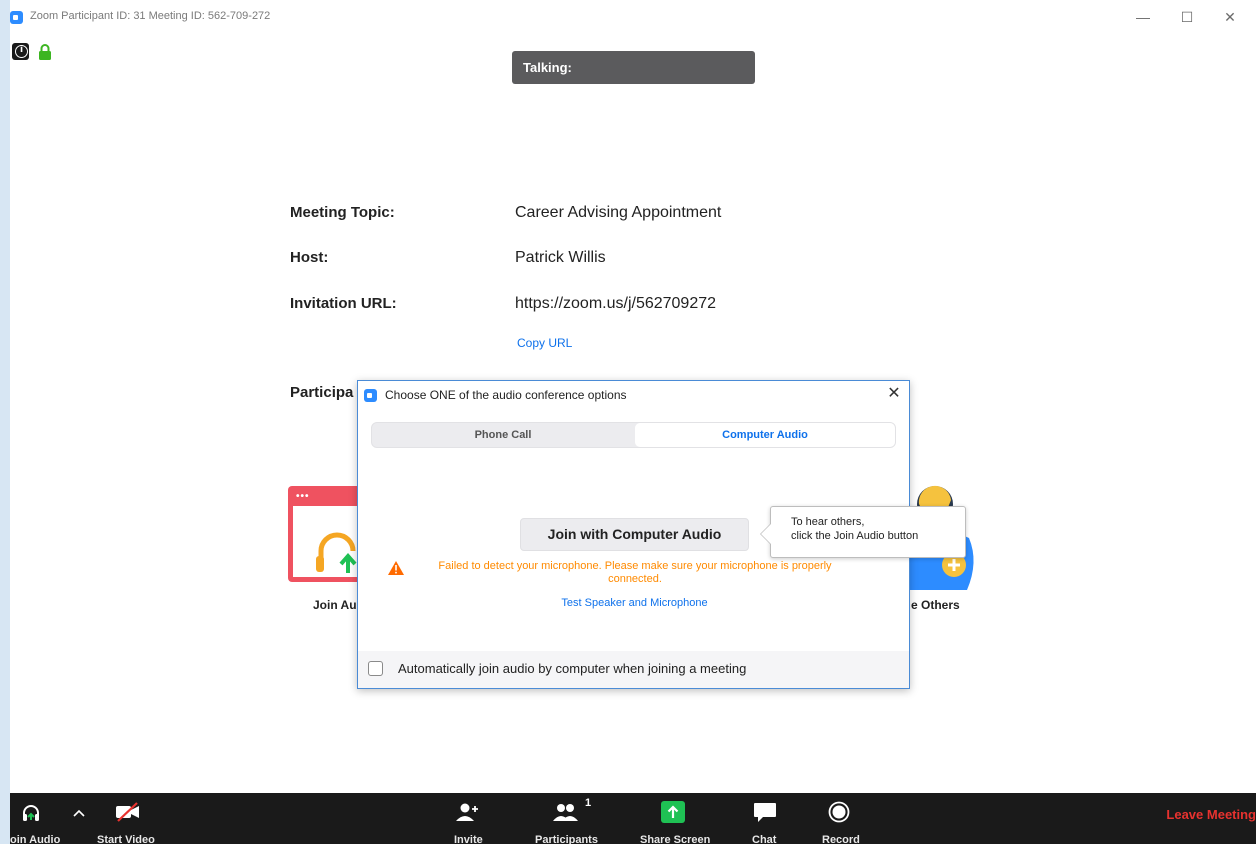 The height and width of the screenshot is (844, 1256). Describe the element at coordinates (35, 839) in the screenshot. I see `toolbar-join-audio-label: oin Audio` at that location.